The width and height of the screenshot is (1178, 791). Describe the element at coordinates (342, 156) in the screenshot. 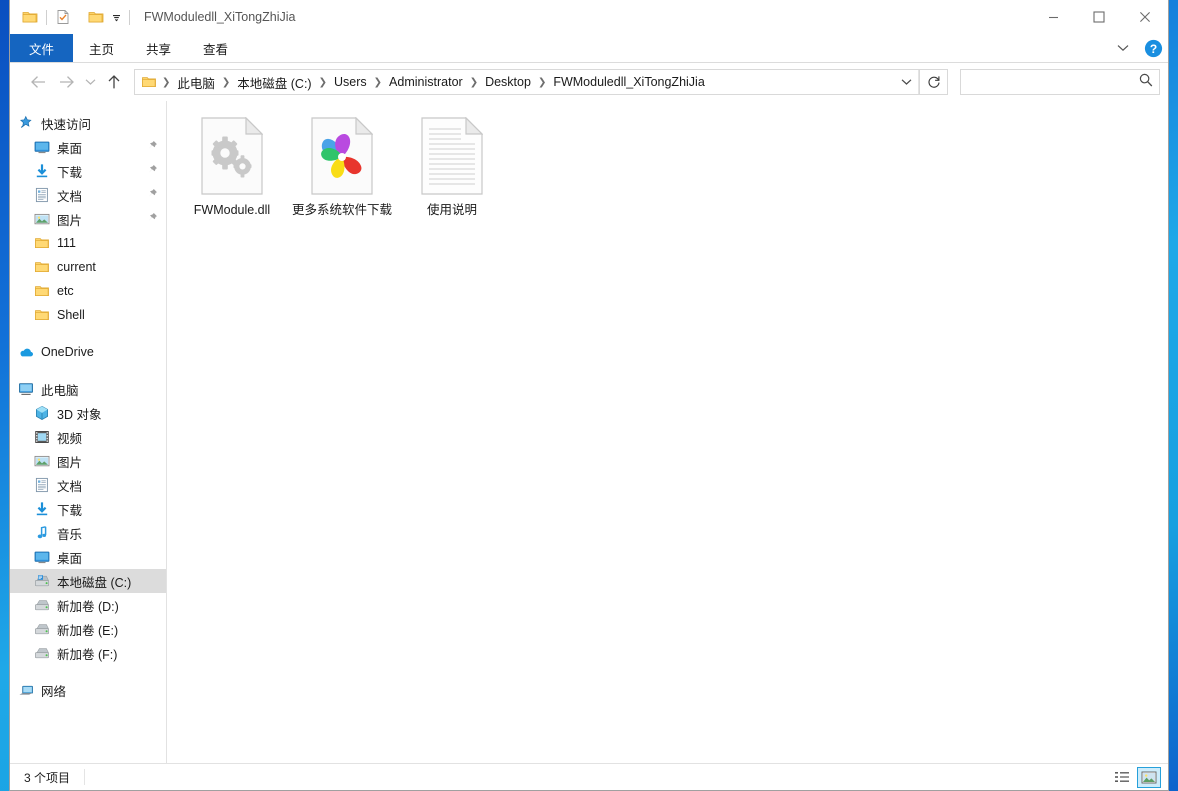

I see `browser-shortcut-icon` at that location.